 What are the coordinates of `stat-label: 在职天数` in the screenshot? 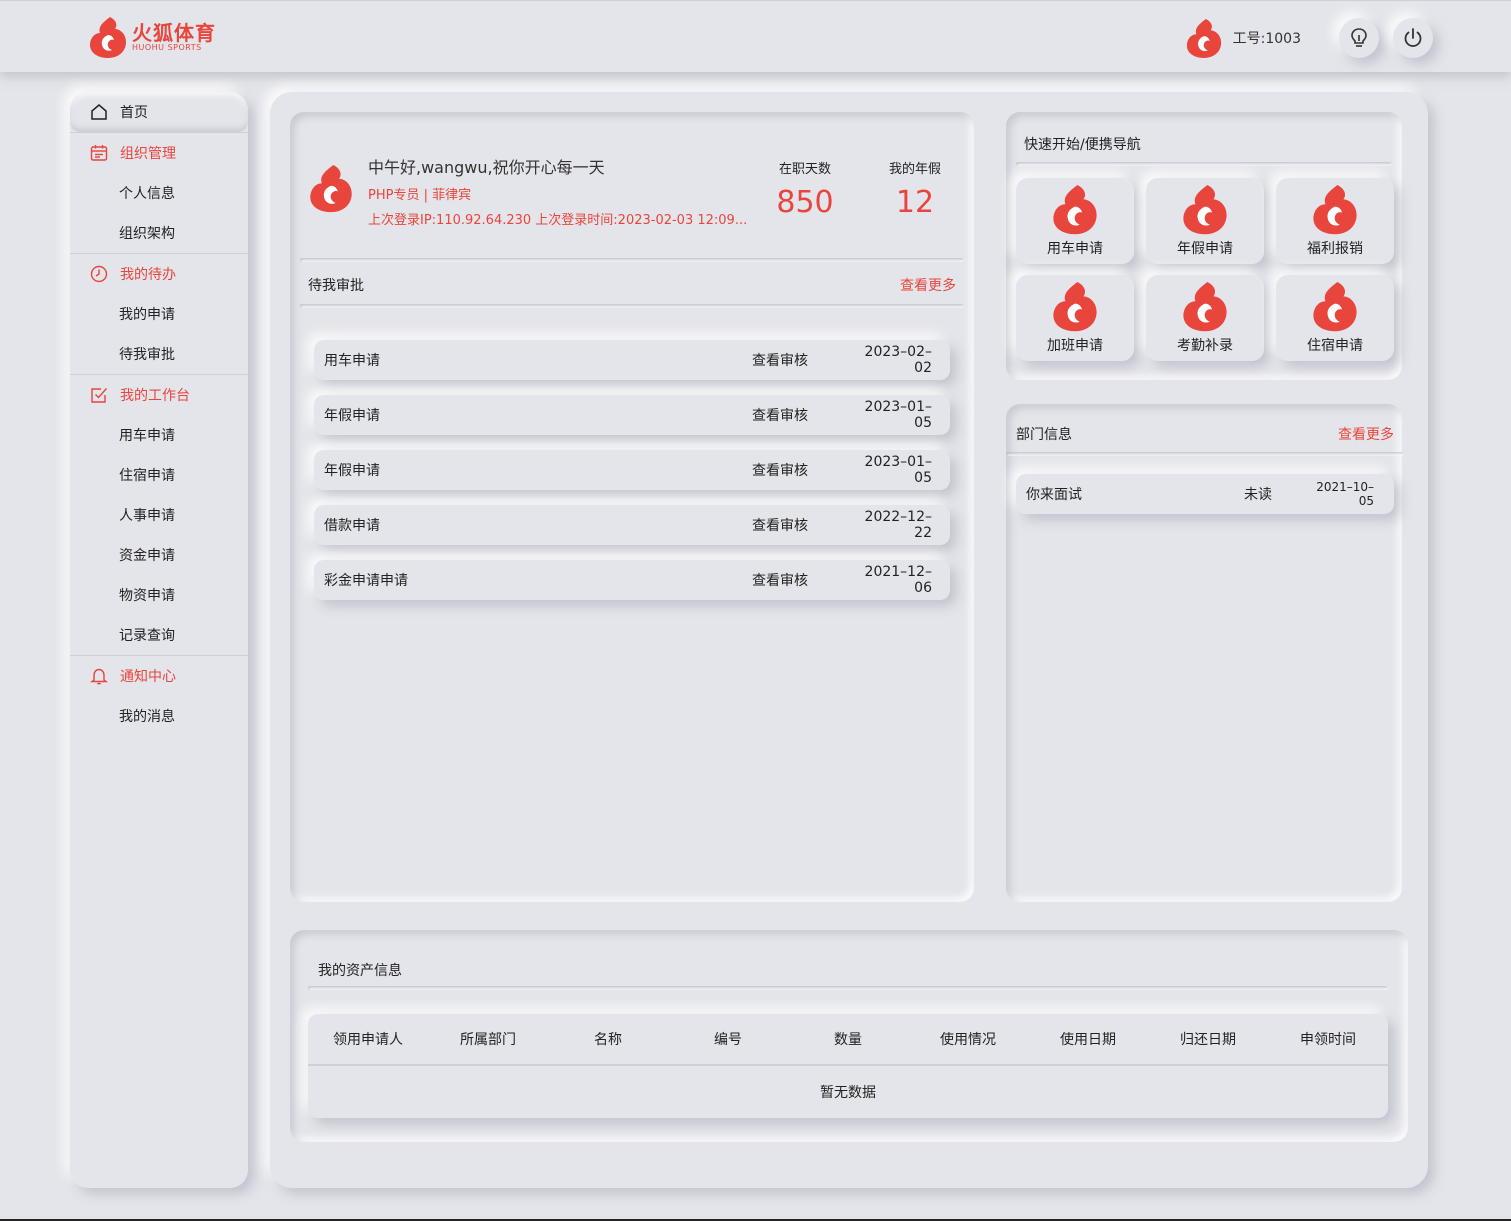 It's located at (804, 169).